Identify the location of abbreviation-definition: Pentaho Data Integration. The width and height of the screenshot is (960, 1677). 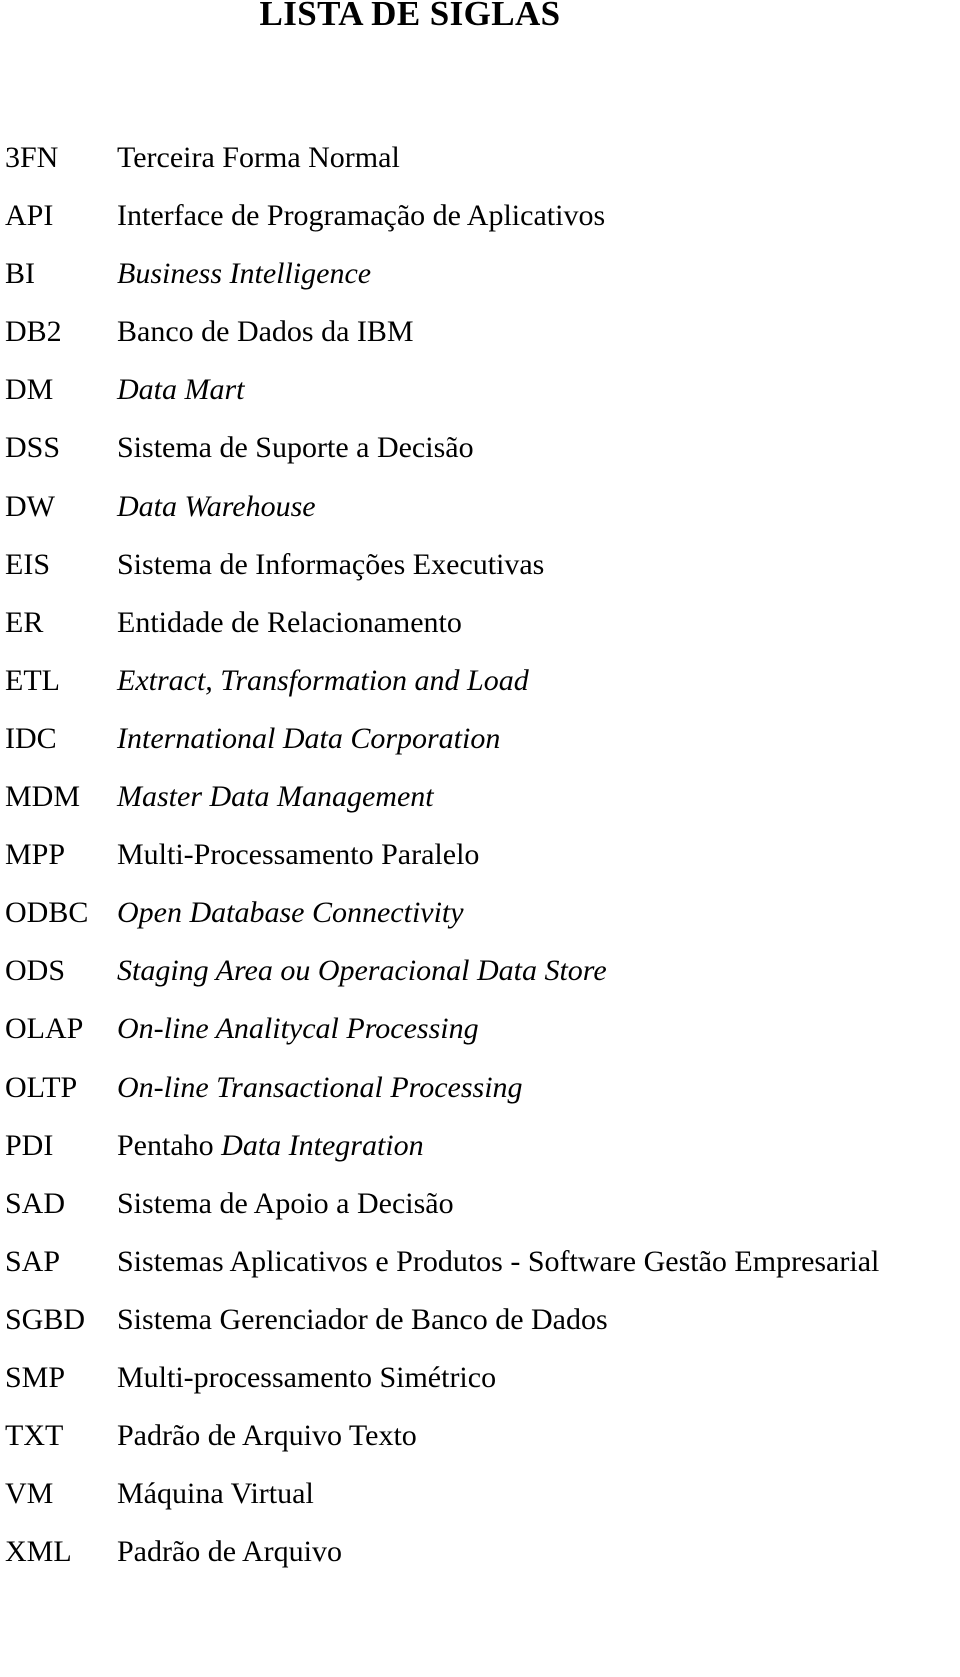
(270, 1146).